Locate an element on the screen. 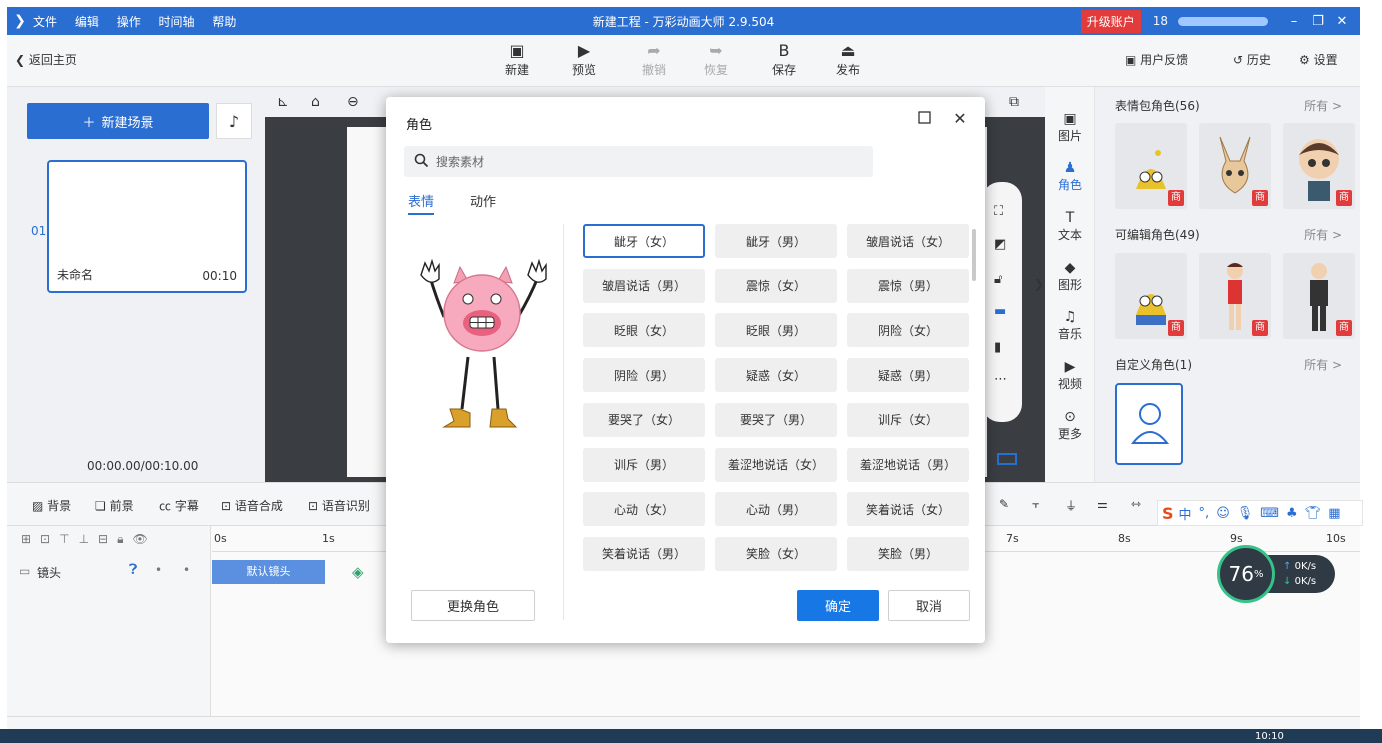 This screenshot has height=743, width=1382. custom-character-card is located at coordinates (1149, 424).